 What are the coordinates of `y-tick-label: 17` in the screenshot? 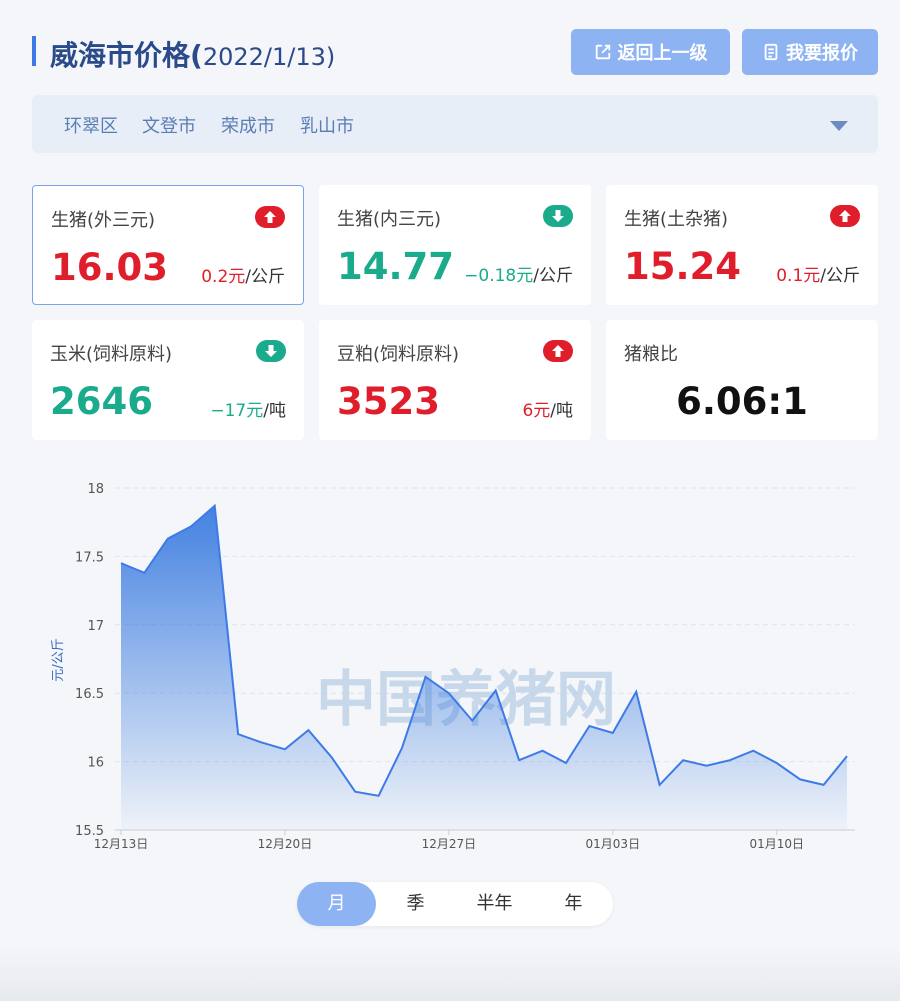 It's located at (95, 626).